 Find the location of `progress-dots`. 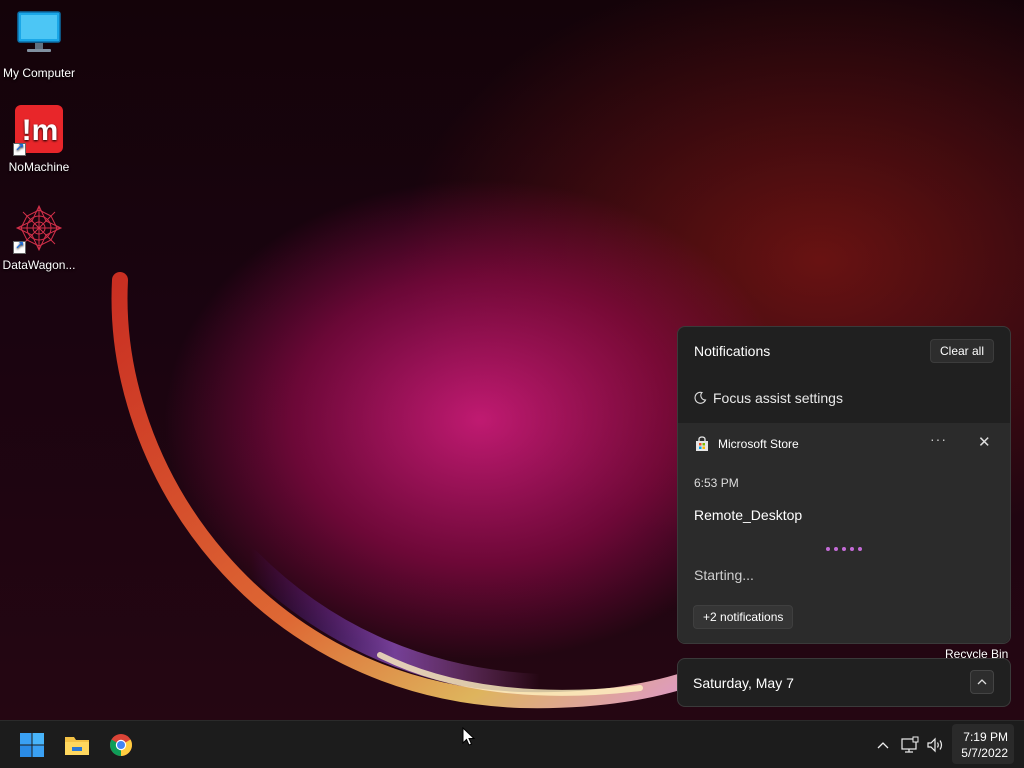

progress-dots is located at coordinates (844, 549).